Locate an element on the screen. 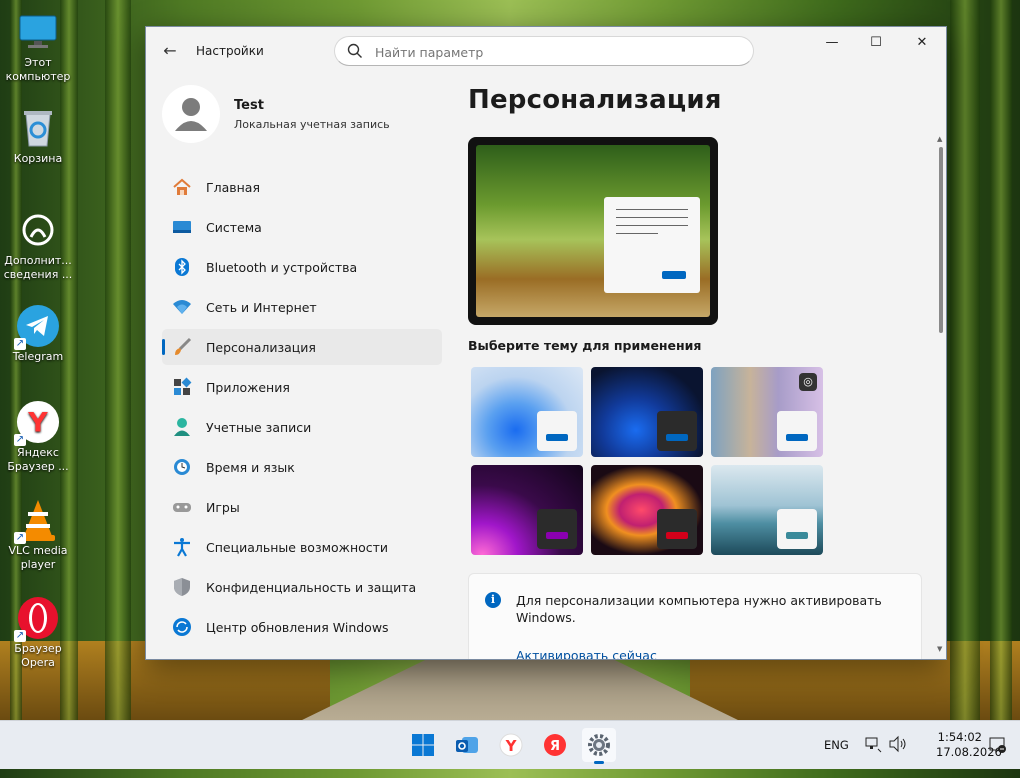 This screenshot has height=778, width=1020. desktop-icon-label: Браузер Opera is located at coordinates (38, 655).